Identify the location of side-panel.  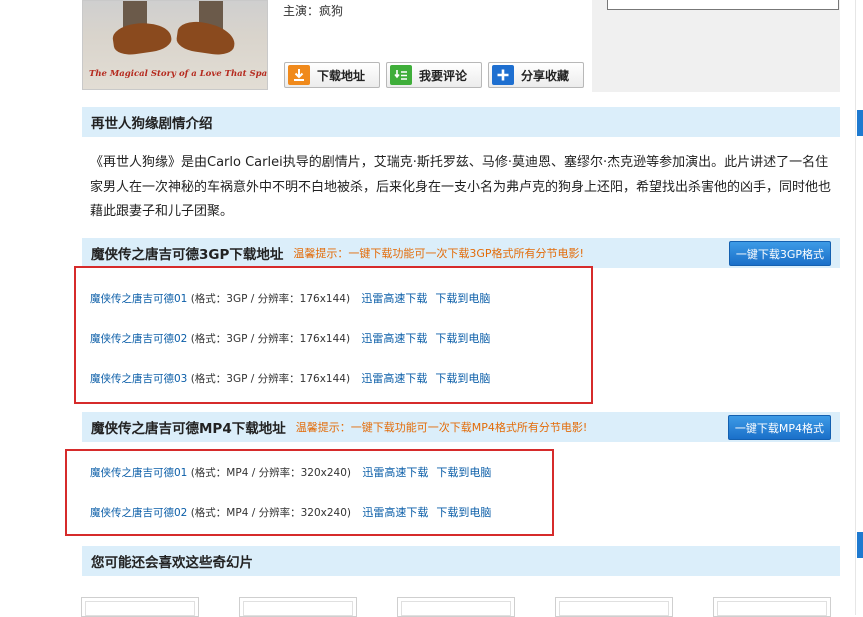
(716, 46).